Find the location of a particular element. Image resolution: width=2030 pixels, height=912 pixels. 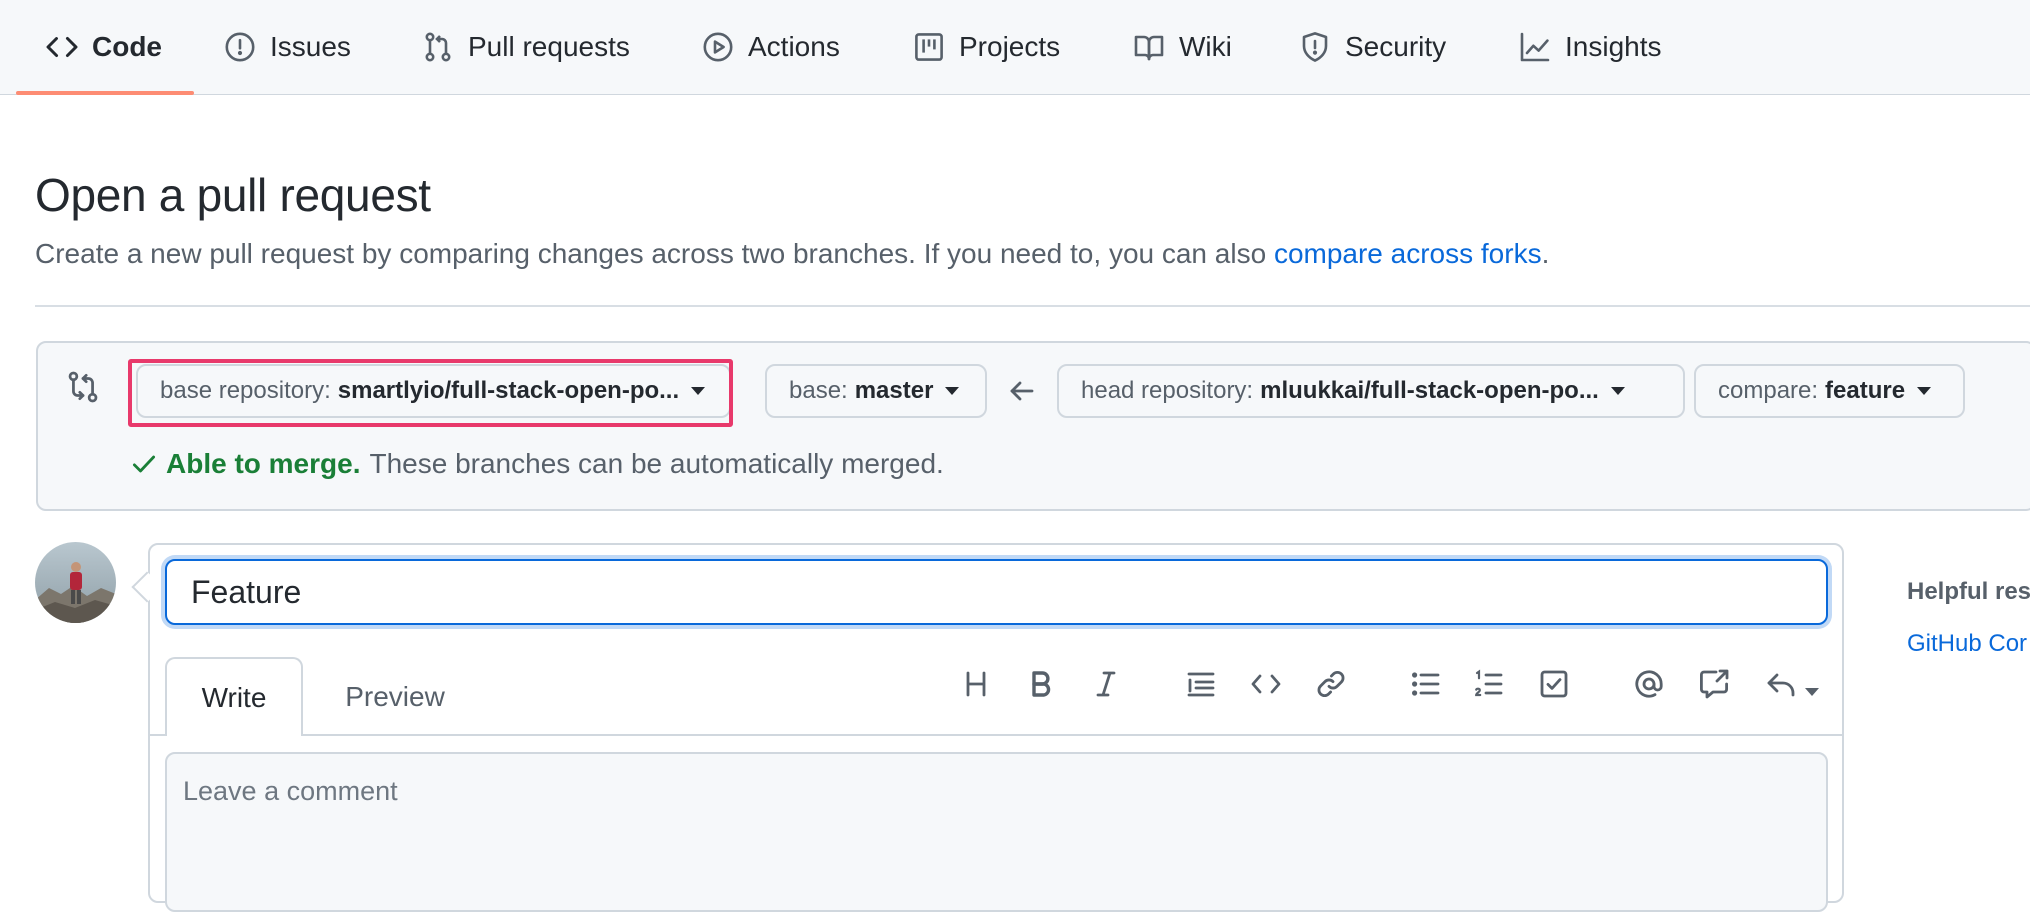

header-divider is located at coordinates (1032, 306).